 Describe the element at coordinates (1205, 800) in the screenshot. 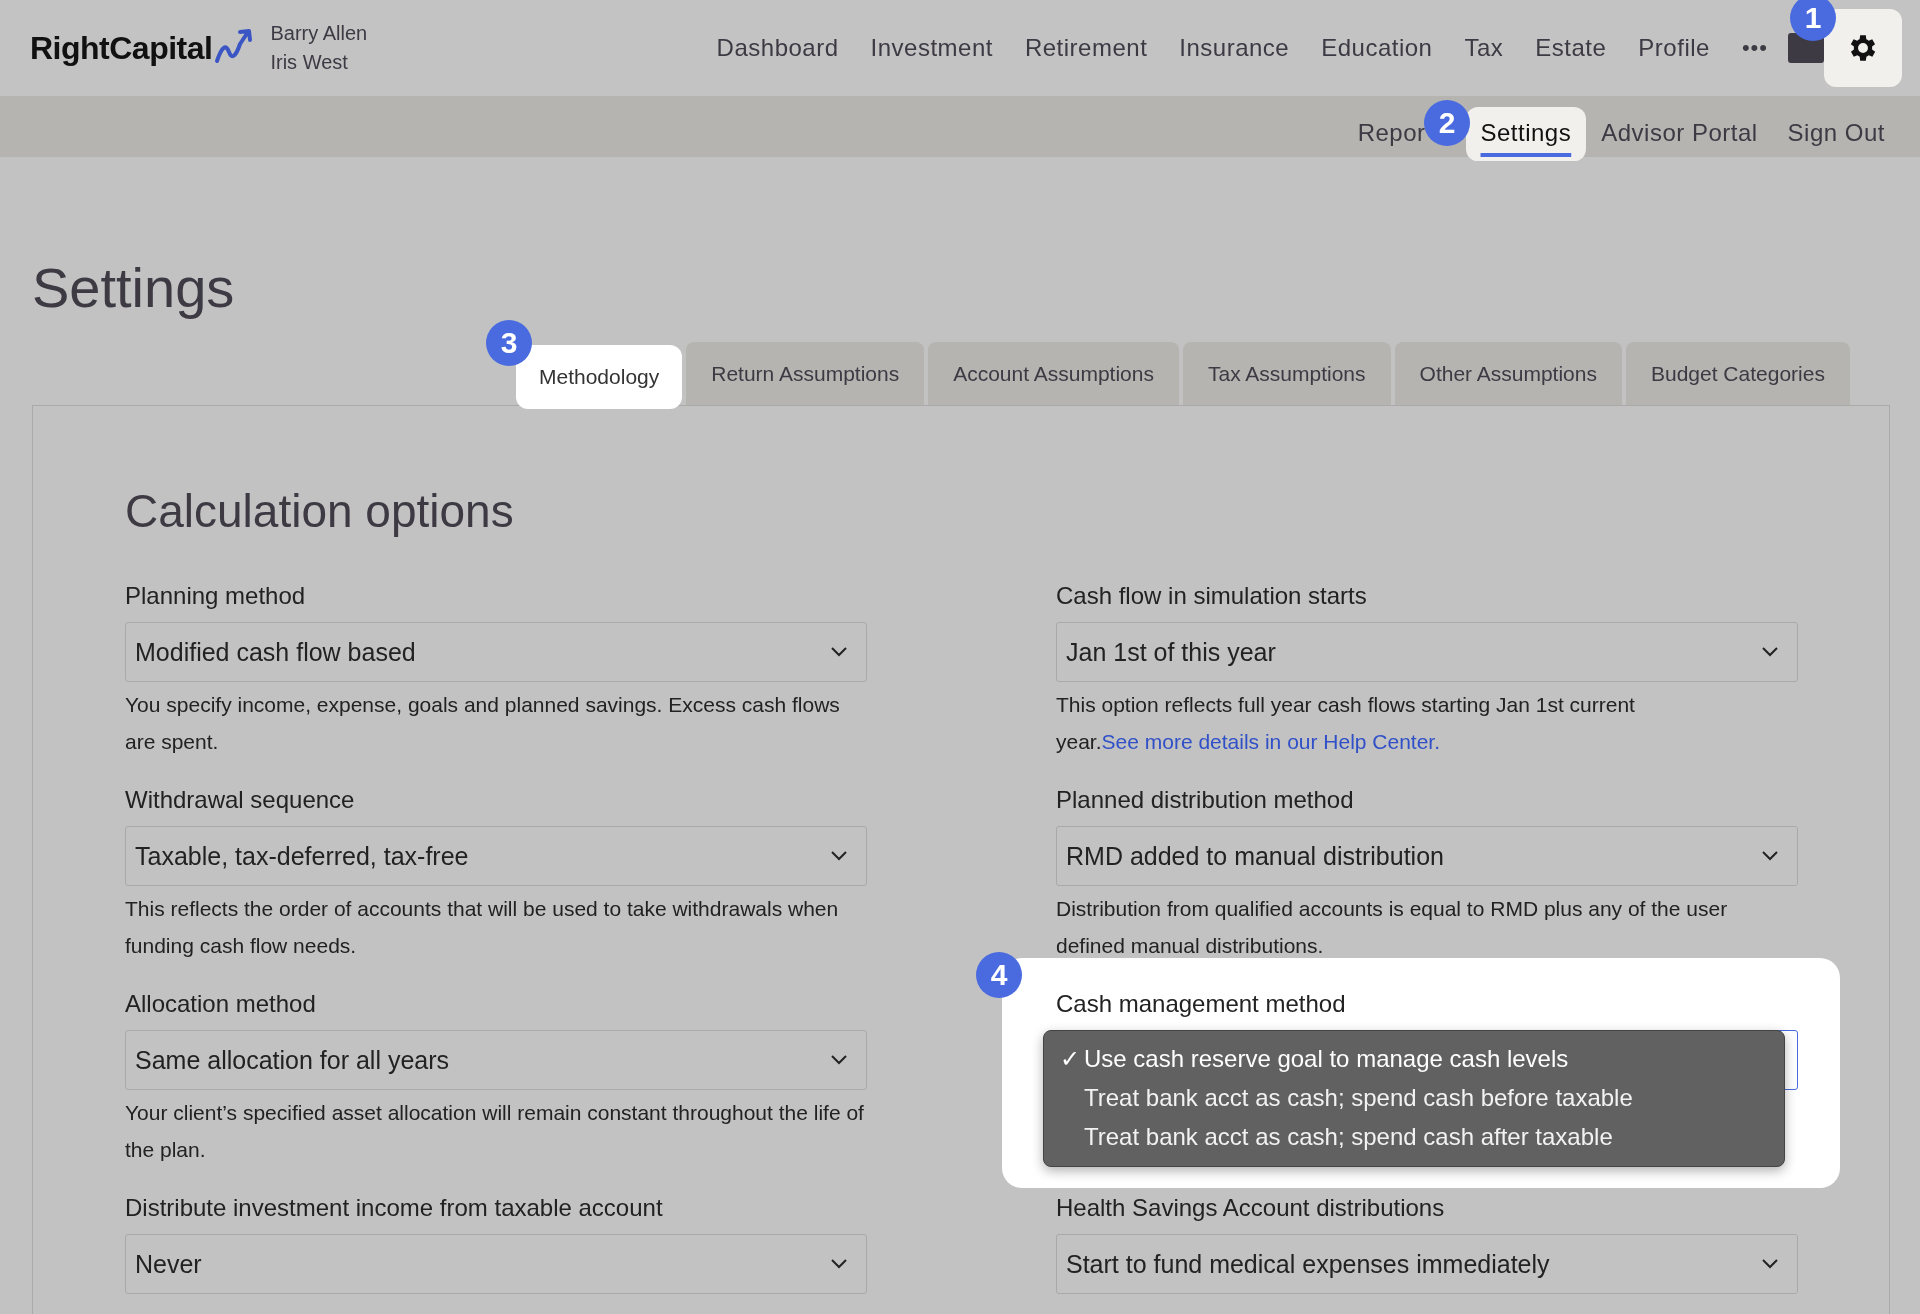

I see `field-label: Planned distribution method` at that location.